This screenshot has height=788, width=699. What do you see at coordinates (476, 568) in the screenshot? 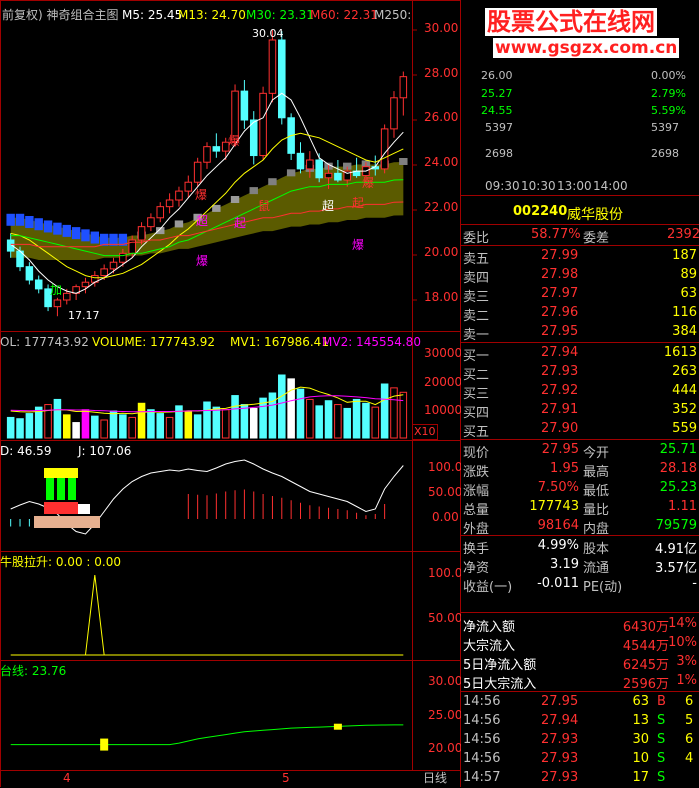
I see `finance-label: 净资` at bounding box center [476, 568].